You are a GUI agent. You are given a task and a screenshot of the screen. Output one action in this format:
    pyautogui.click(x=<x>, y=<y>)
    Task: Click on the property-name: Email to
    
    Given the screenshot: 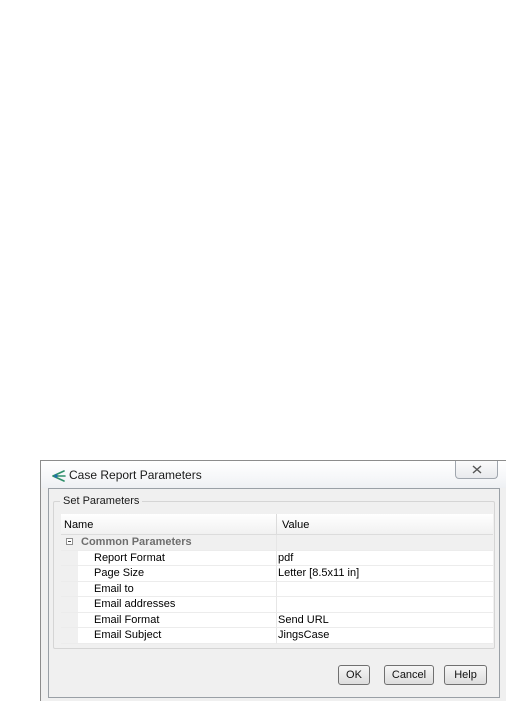 What is the action you would take?
    pyautogui.click(x=114, y=588)
    